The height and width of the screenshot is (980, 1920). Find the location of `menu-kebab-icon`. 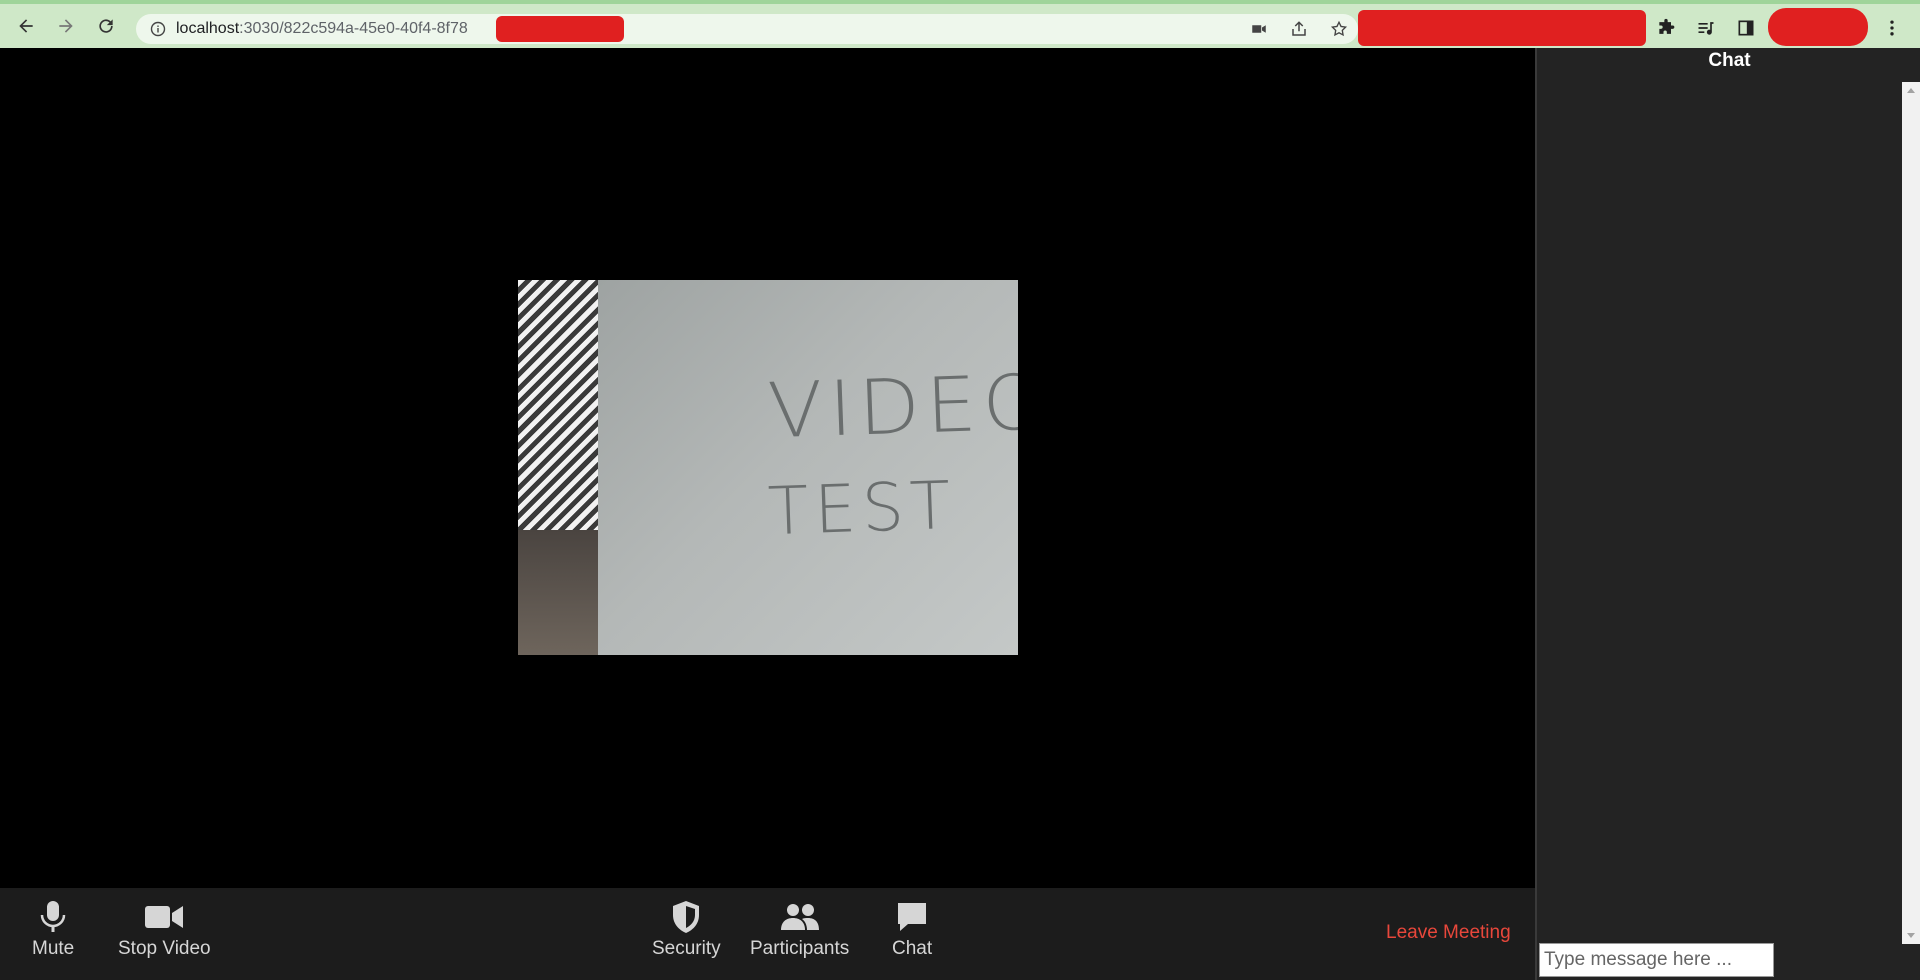

menu-kebab-icon is located at coordinates (1892, 28).